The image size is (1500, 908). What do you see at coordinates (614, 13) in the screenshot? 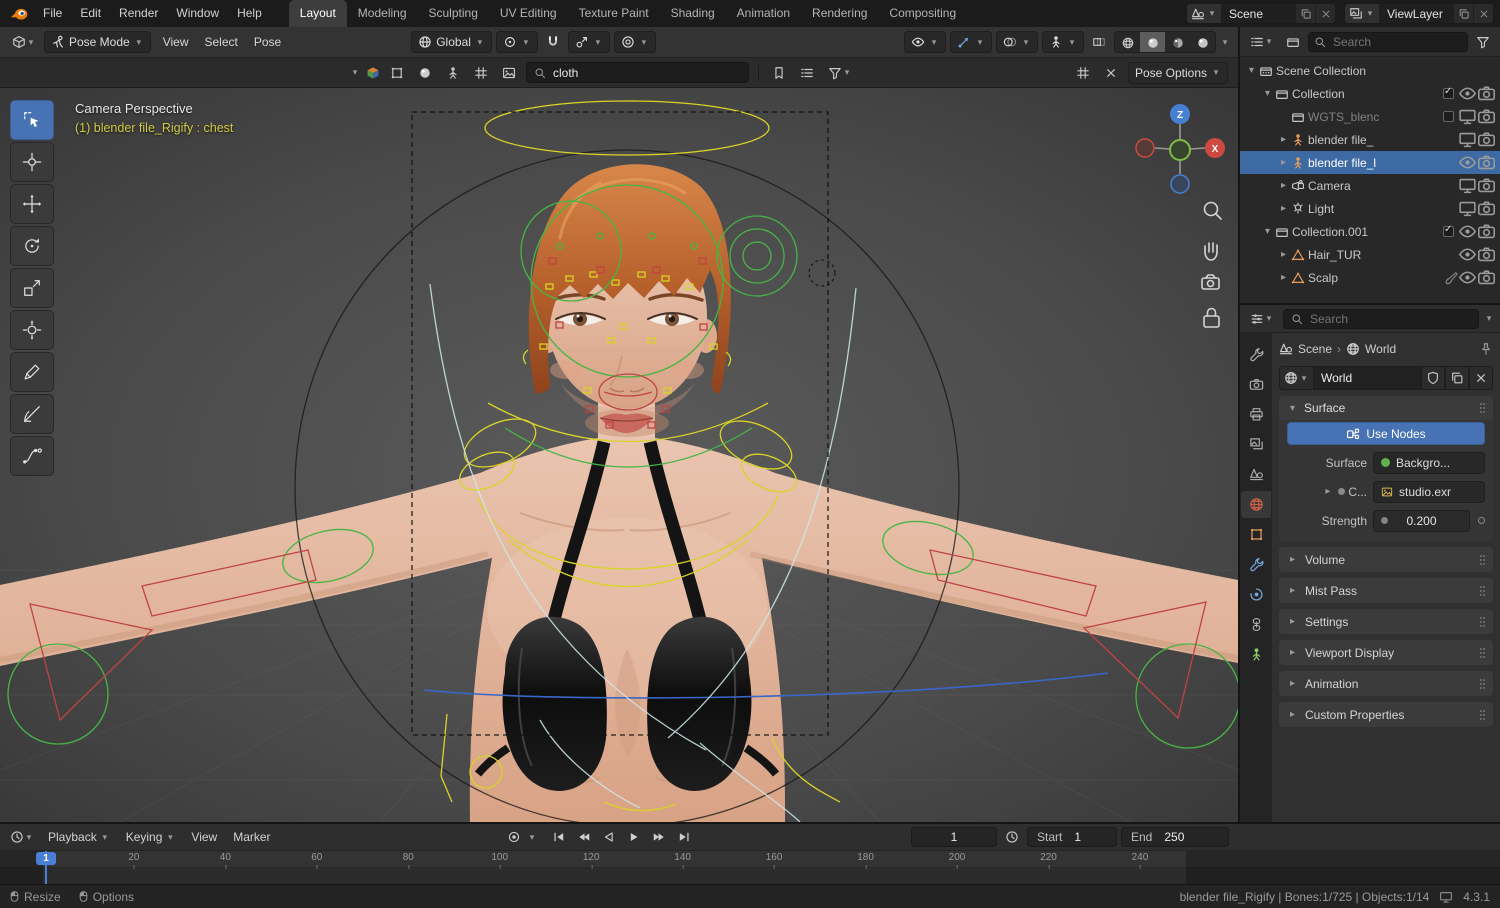
I see `workspace-tab-texture-paint: Texture Paint` at bounding box center [614, 13].